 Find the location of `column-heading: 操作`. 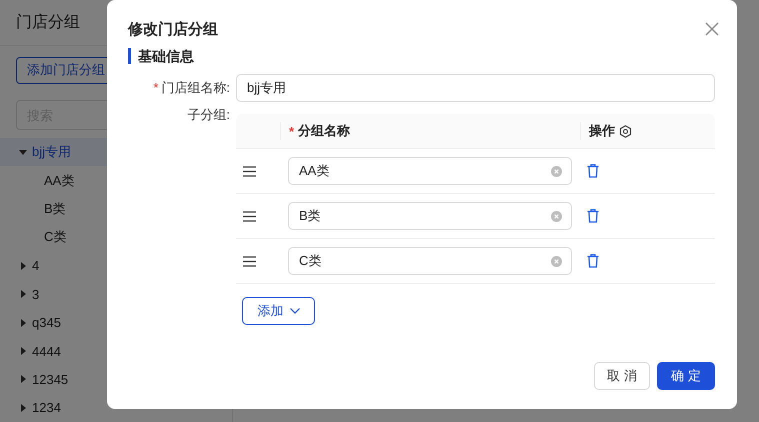

column-heading: 操作 is located at coordinates (602, 131).